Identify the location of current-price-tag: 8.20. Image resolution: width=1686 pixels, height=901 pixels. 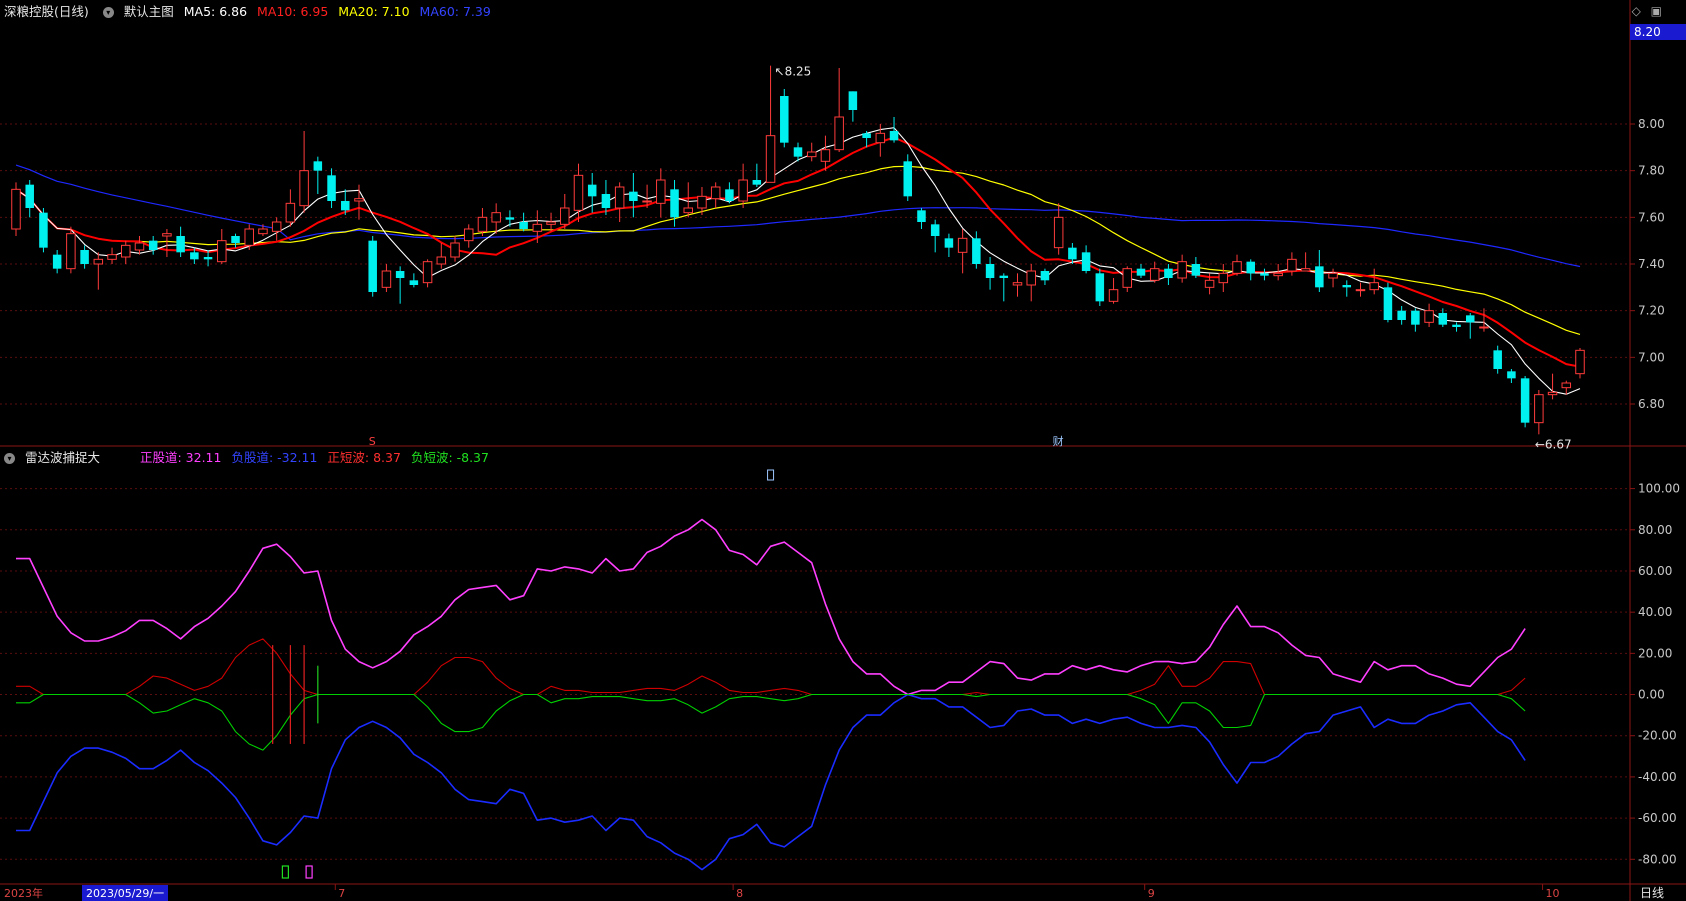
(1647, 32).